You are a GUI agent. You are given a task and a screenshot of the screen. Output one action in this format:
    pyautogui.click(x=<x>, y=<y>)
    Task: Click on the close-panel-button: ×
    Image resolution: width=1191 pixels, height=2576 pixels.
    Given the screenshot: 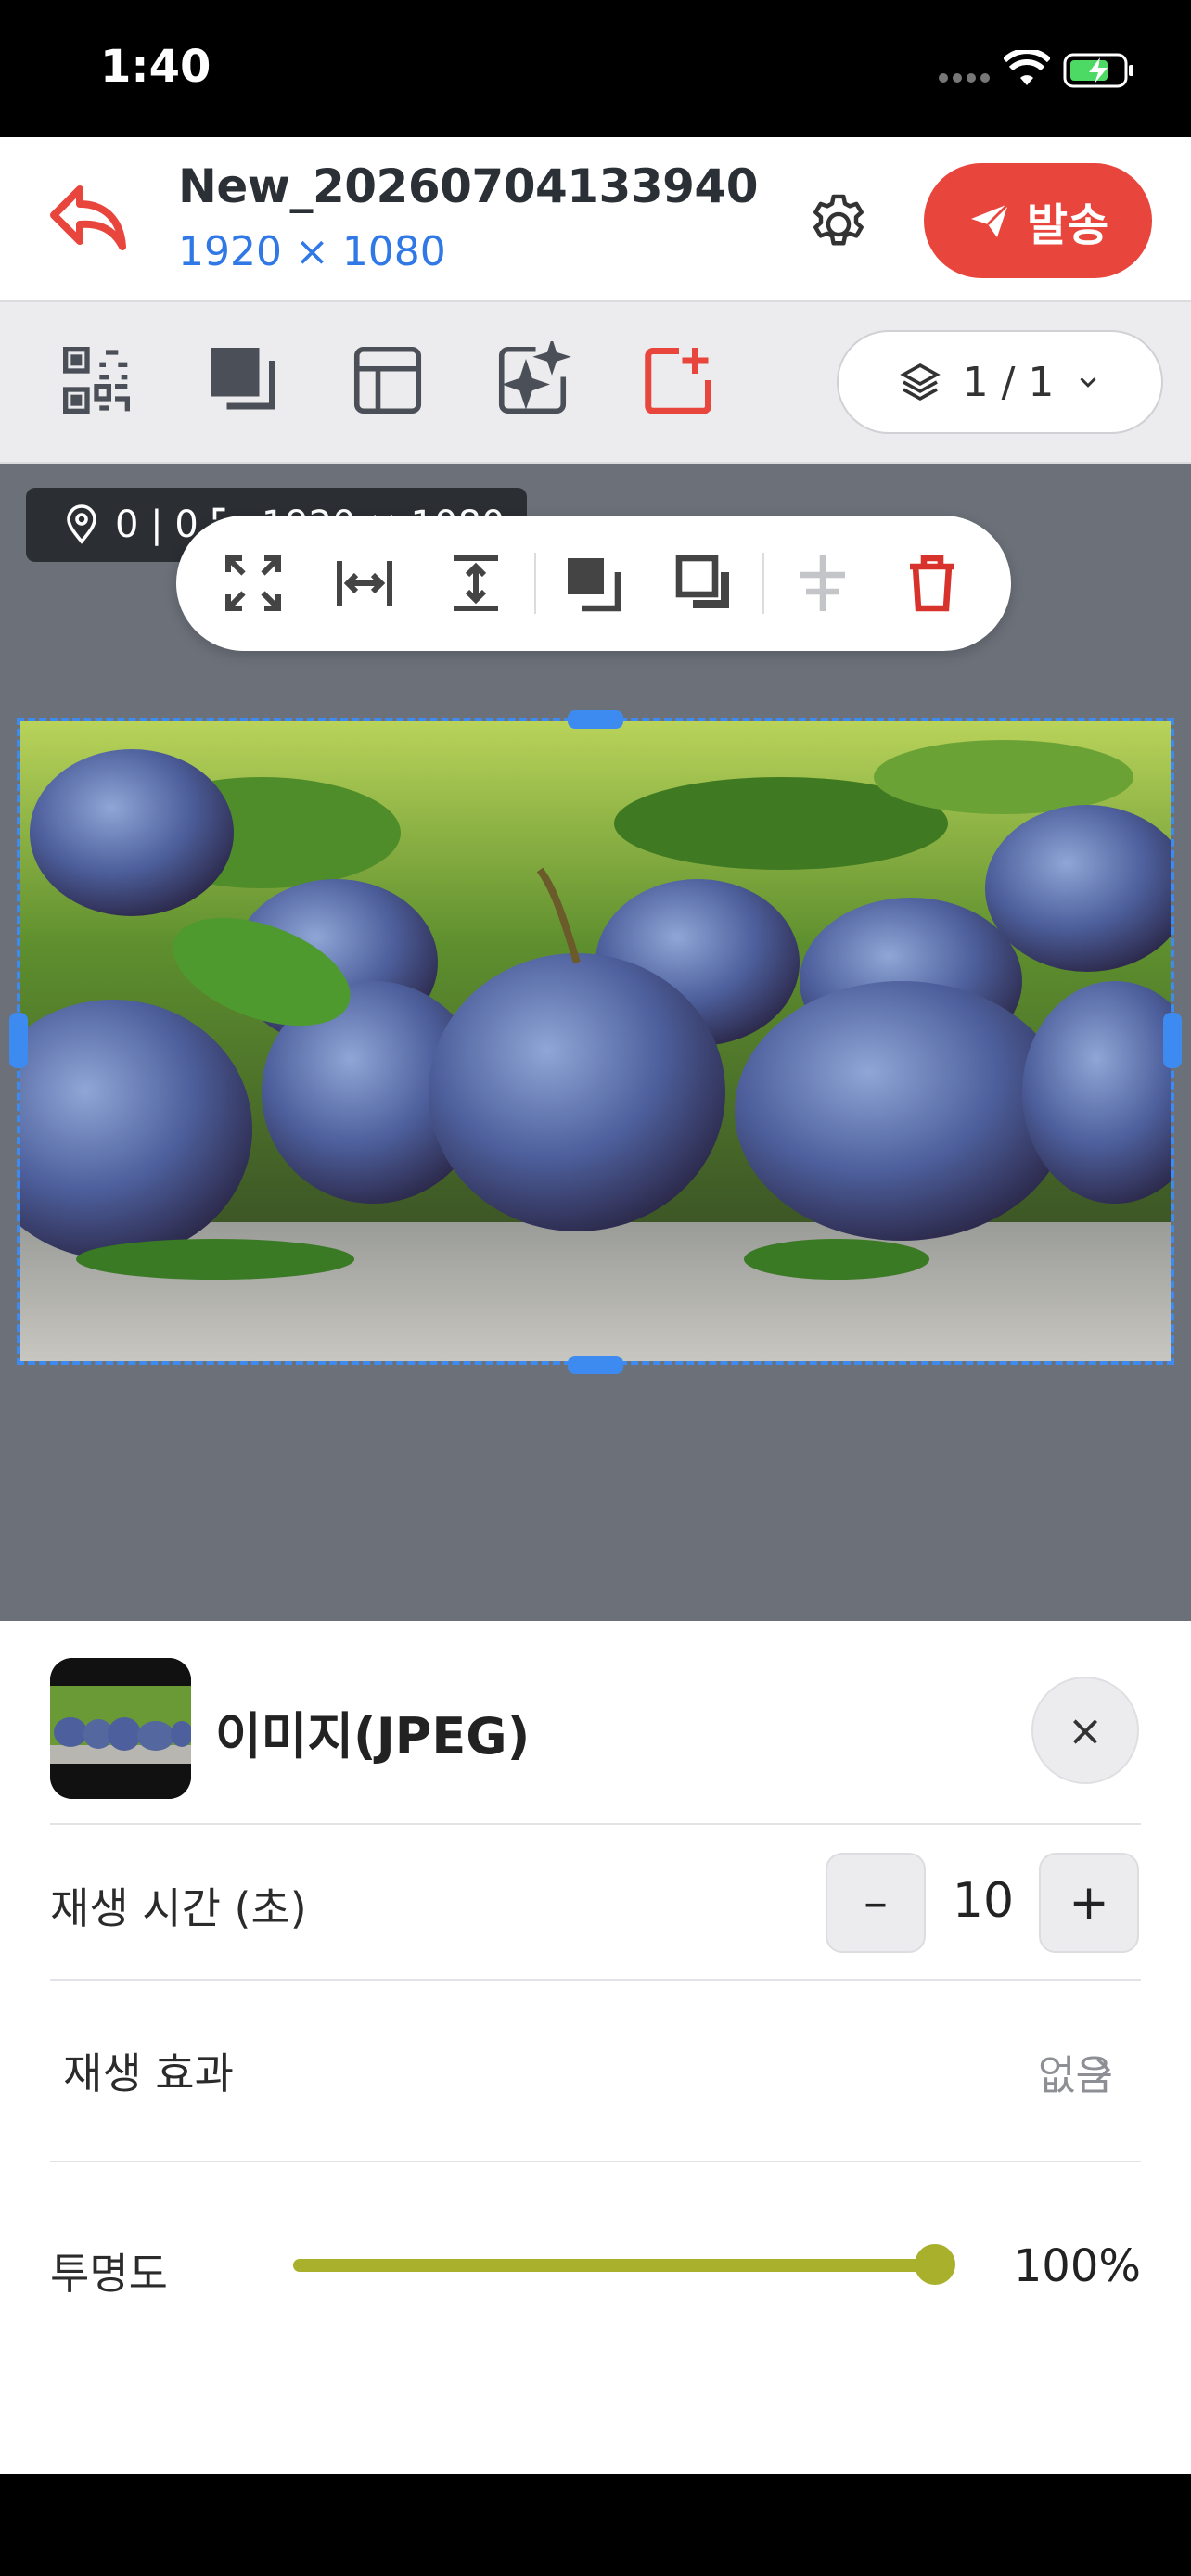 What is the action you would take?
    pyautogui.click(x=1085, y=1731)
    